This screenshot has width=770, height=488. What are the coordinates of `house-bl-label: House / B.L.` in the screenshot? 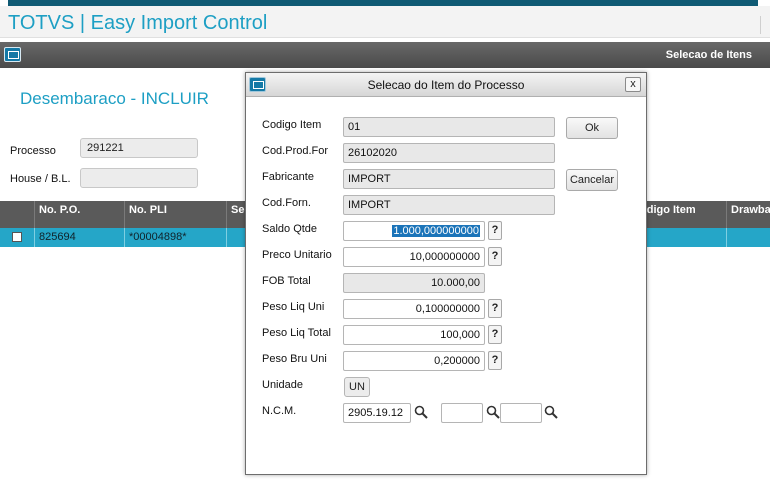 It's located at (40, 179).